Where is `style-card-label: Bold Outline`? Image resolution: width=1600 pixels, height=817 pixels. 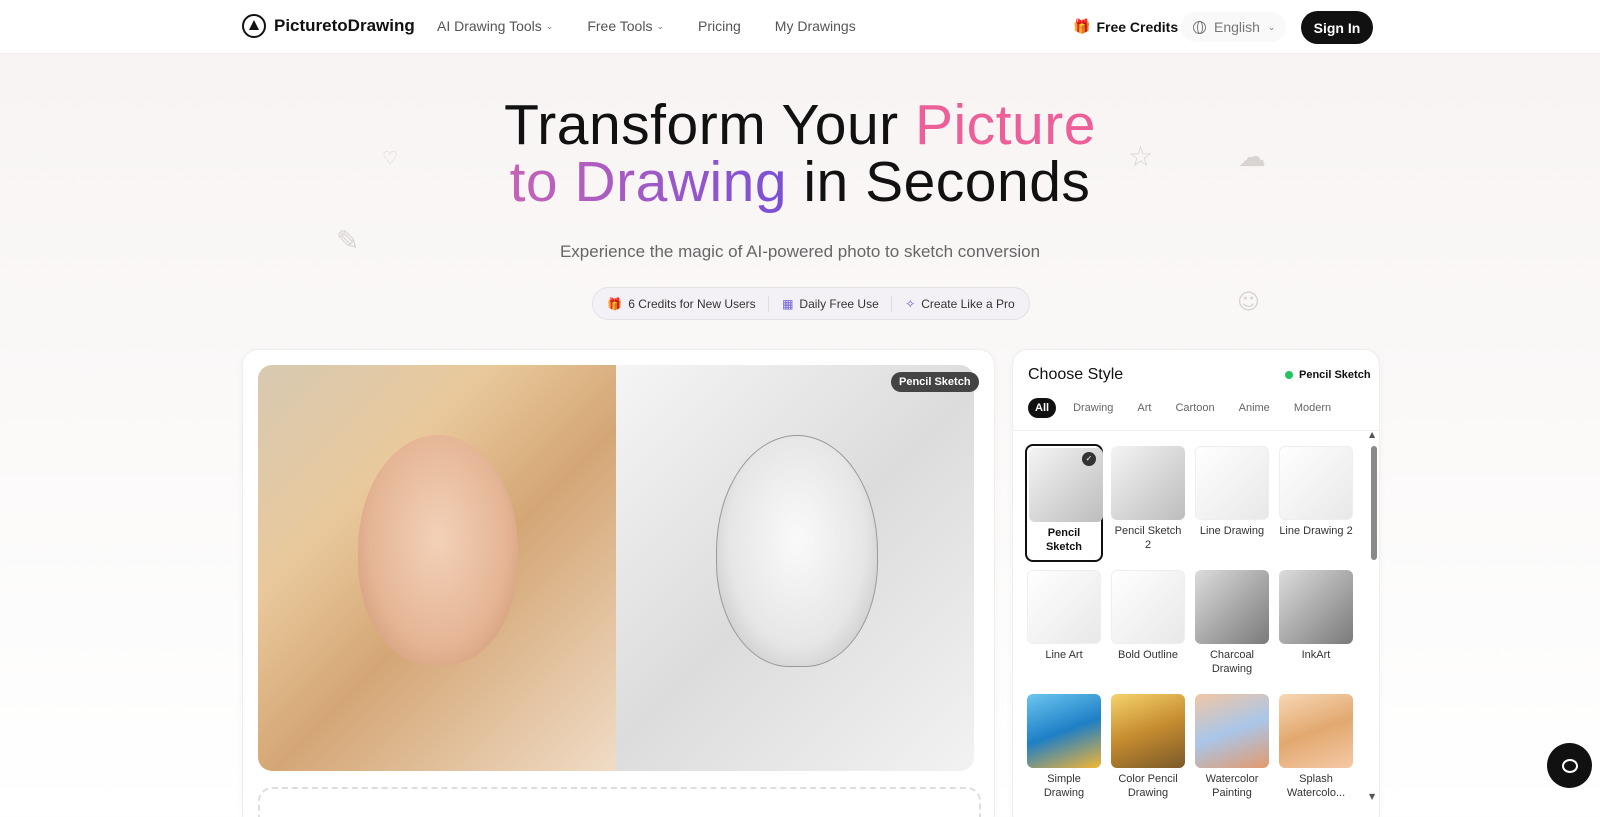
style-card-label: Bold Outline is located at coordinates (1148, 655).